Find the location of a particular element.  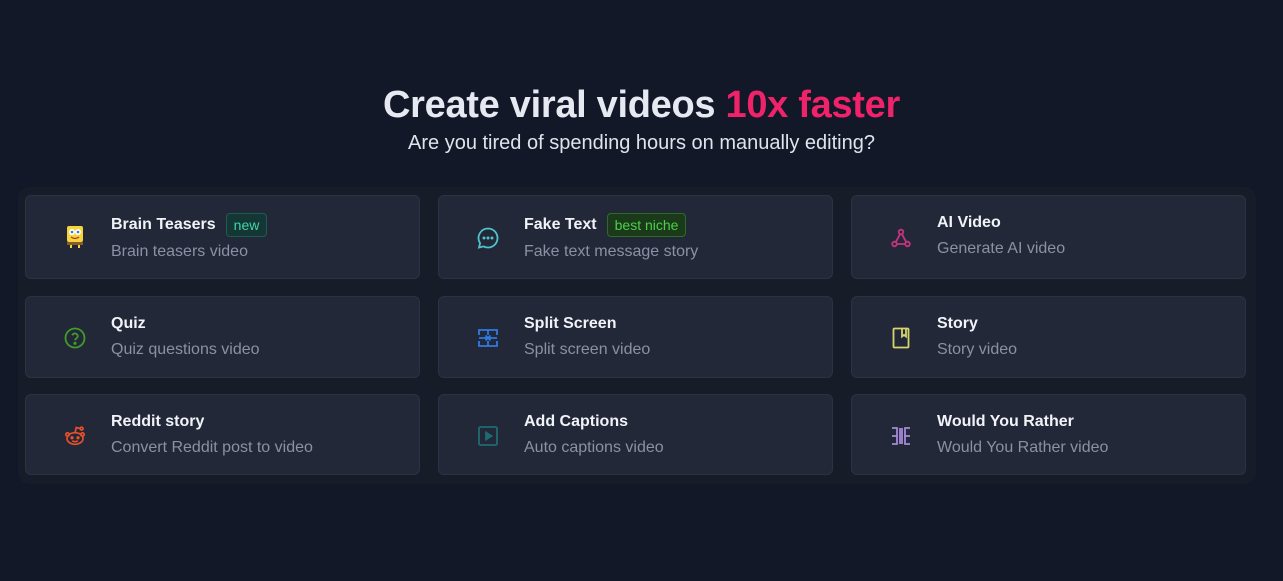

card-title-row: Quiz is located at coordinates (128, 324).